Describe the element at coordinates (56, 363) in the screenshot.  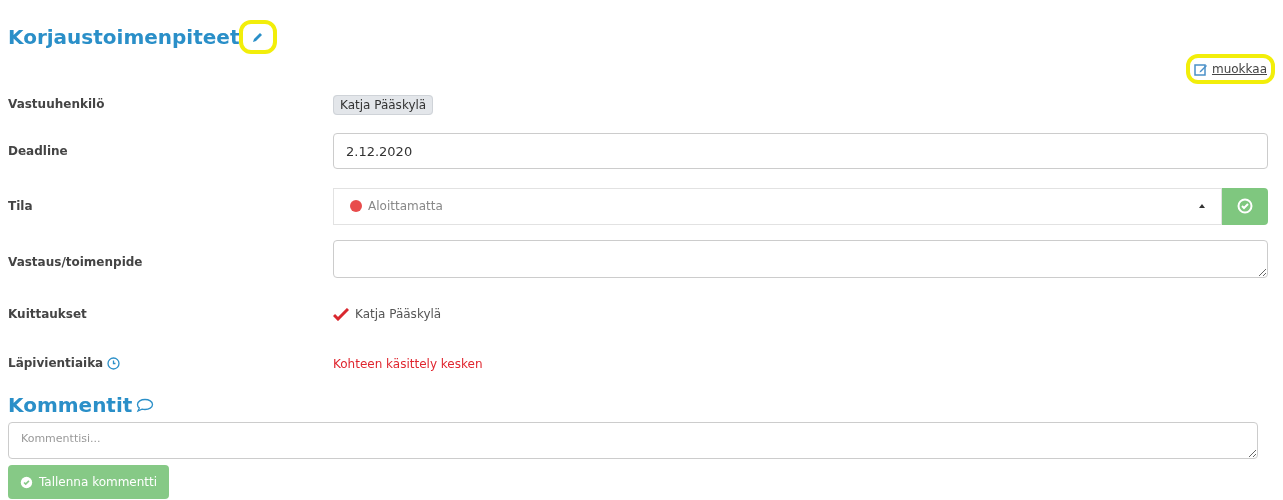
I see `field-label: Läpivientiaika` at that location.